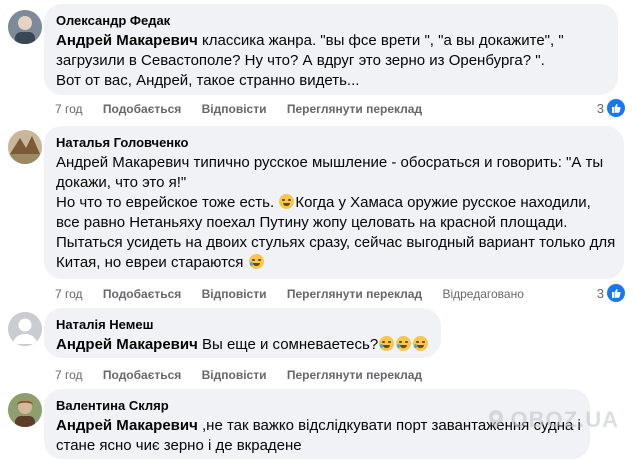  What do you see at coordinates (564, 419) in the screenshot?
I see `watermark-text: OBOZ.UA` at bounding box center [564, 419].